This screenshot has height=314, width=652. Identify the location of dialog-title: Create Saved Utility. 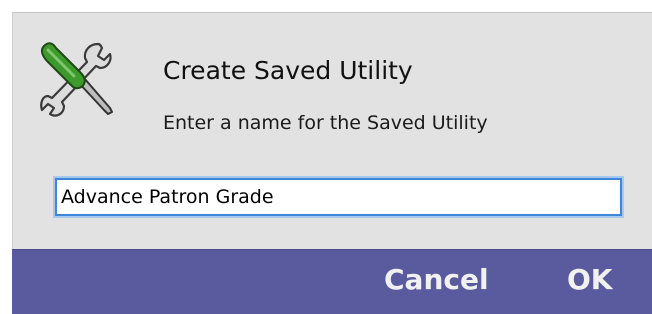
(288, 70).